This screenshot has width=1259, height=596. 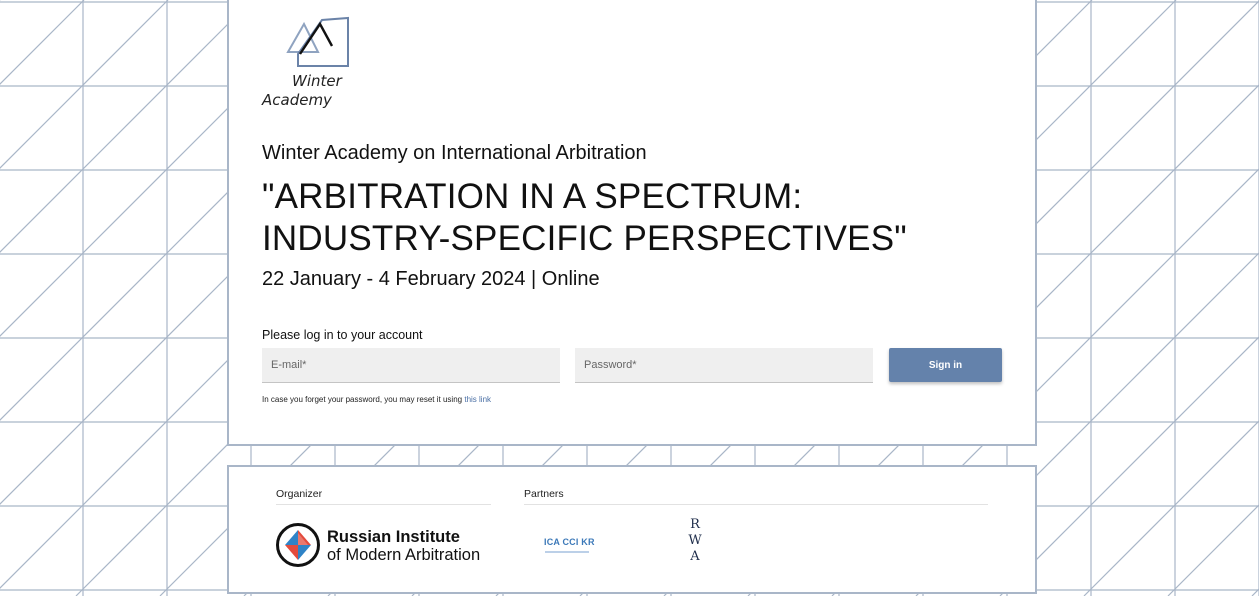 I want to click on event-dates: 22 January - 4 February 2024 | Online, so click(x=431, y=279).